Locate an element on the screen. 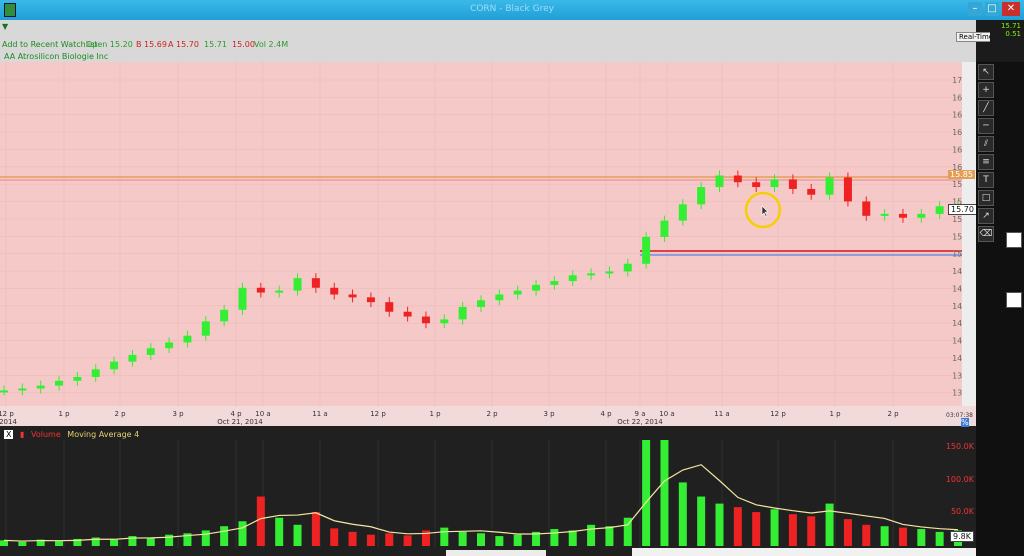 The image size is (1024, 556). date-label: 2014 is located at coordinates (8, 422).